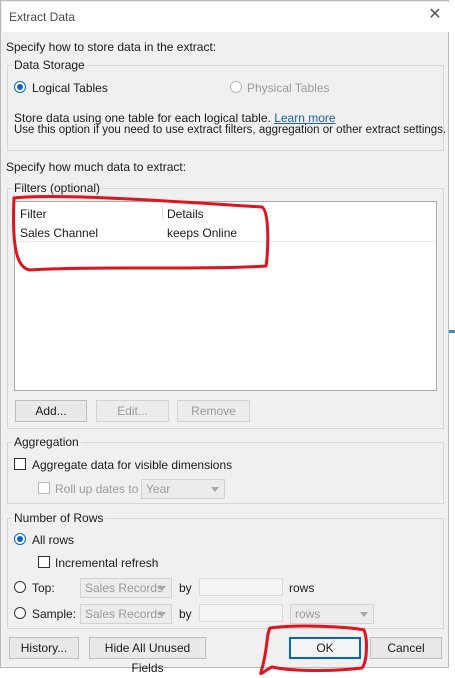 The width and height of the screenshot is (455, 678). What do you see at coordinates (46, 442) in the screenshot?
I see `aggregation-label: Aggregation` at bounding box center [46, 442].